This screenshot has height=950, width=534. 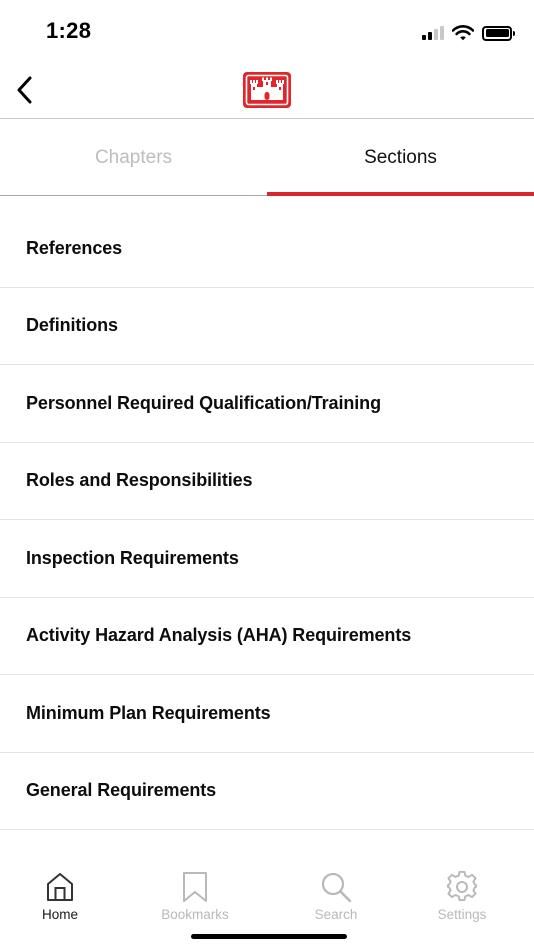 I want to click on section-item-label: Definitions, so click(x=72, y=325).